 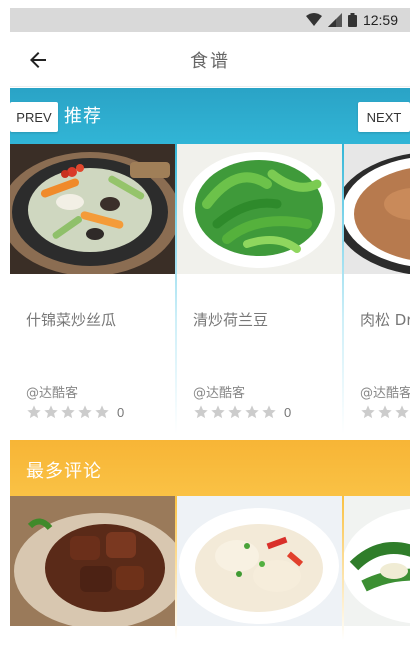 I want to click on battery-icon, so click(x=352, y=20).